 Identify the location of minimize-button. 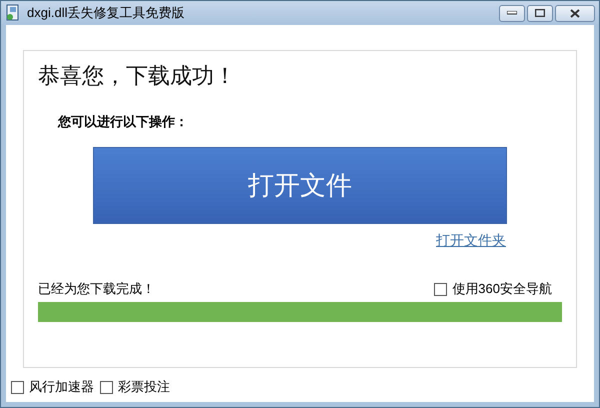
(512, 13).